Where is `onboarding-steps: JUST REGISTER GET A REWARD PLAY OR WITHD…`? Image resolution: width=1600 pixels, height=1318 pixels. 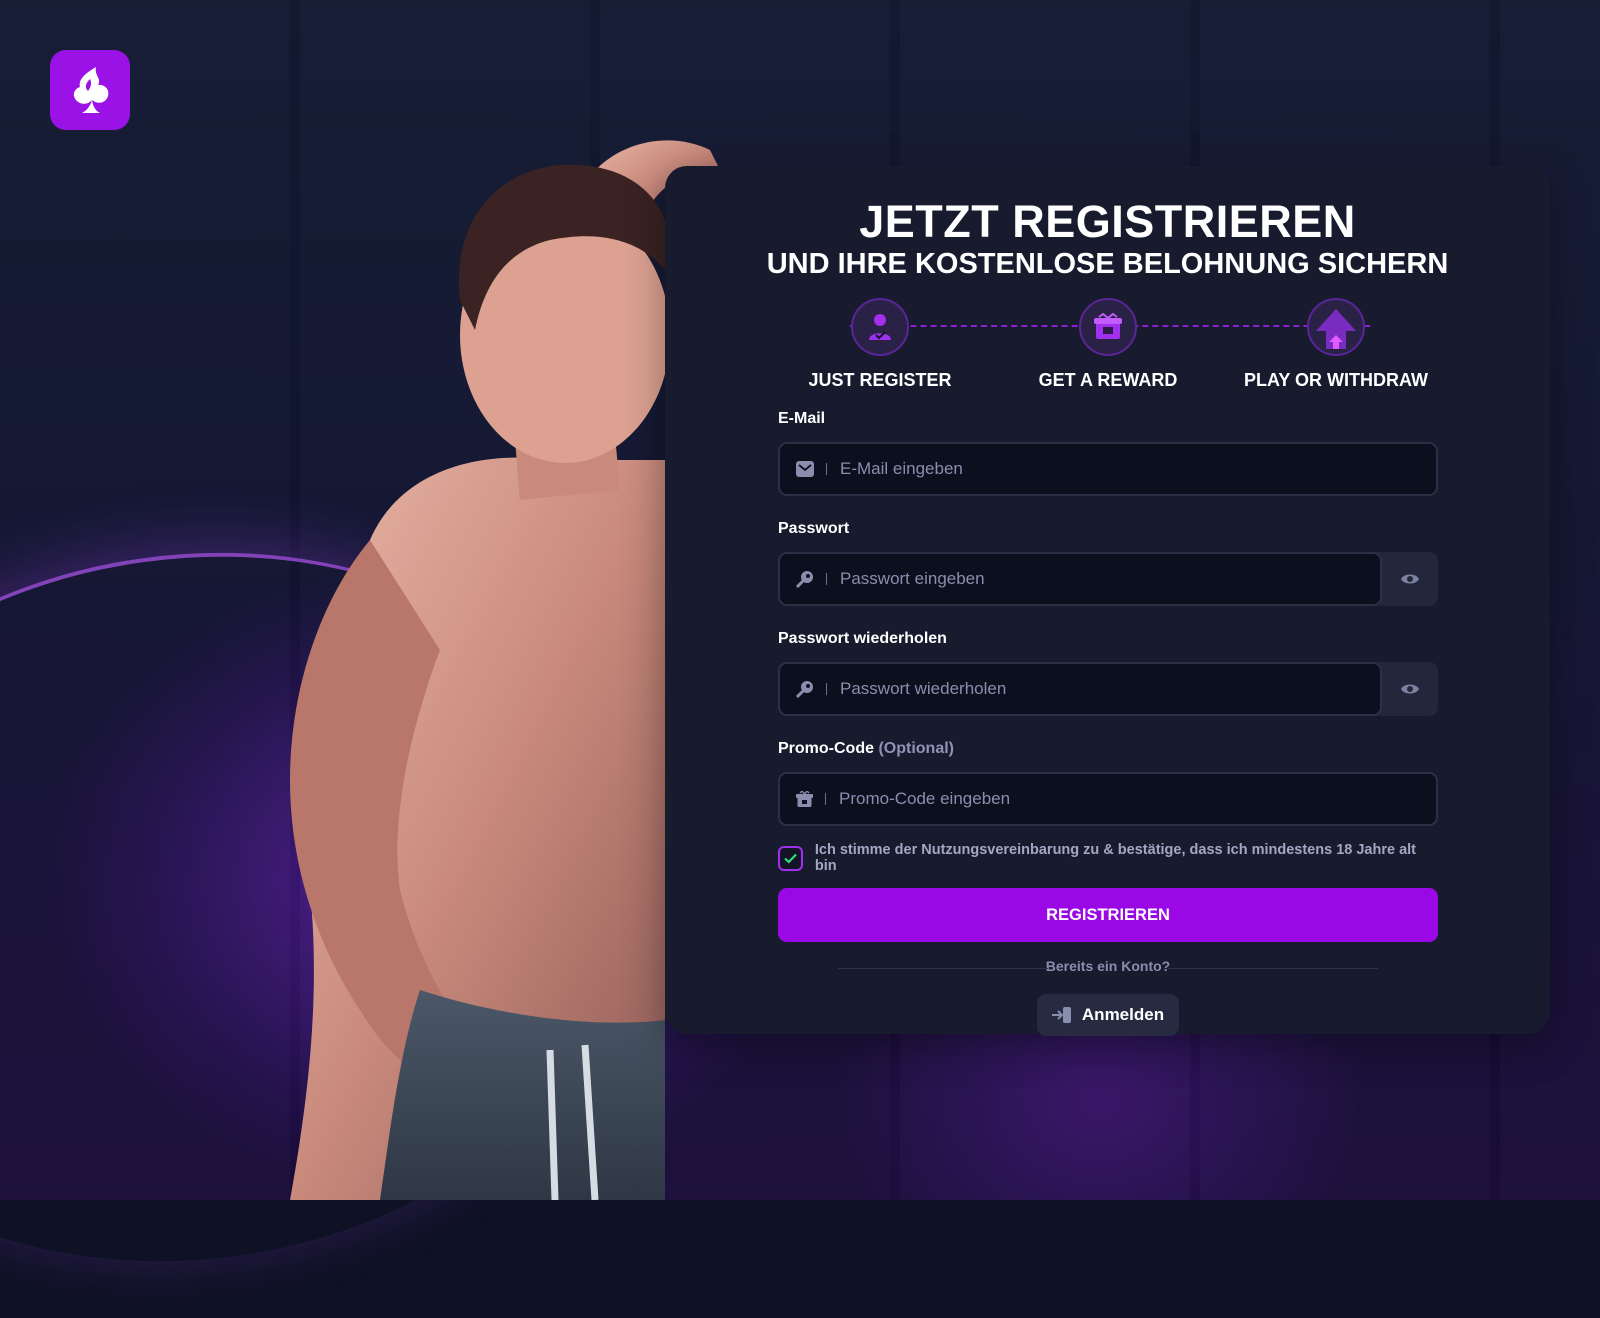 onboarding-steps: JUST REGISTER GET A REWARD PLAY OR WITHD… is located at coordinates (1110, 348).